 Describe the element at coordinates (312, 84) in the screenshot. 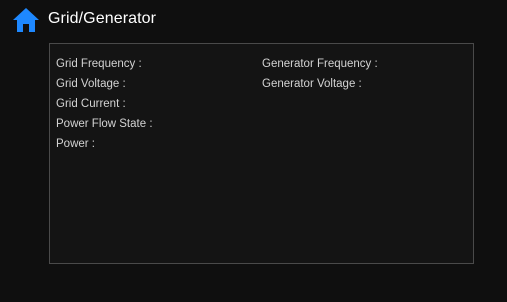

I see `generator-voltage-label: Generator Voltage :` at that location.